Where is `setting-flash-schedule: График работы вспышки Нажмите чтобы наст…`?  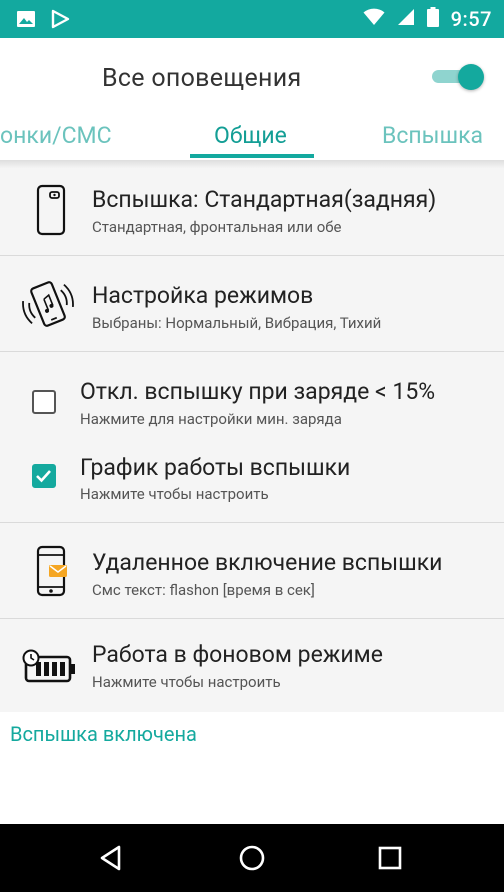
setting-flash-schedule: График работы вспышки Нажмите чтобы наст… is located at coordinates (252, 477).